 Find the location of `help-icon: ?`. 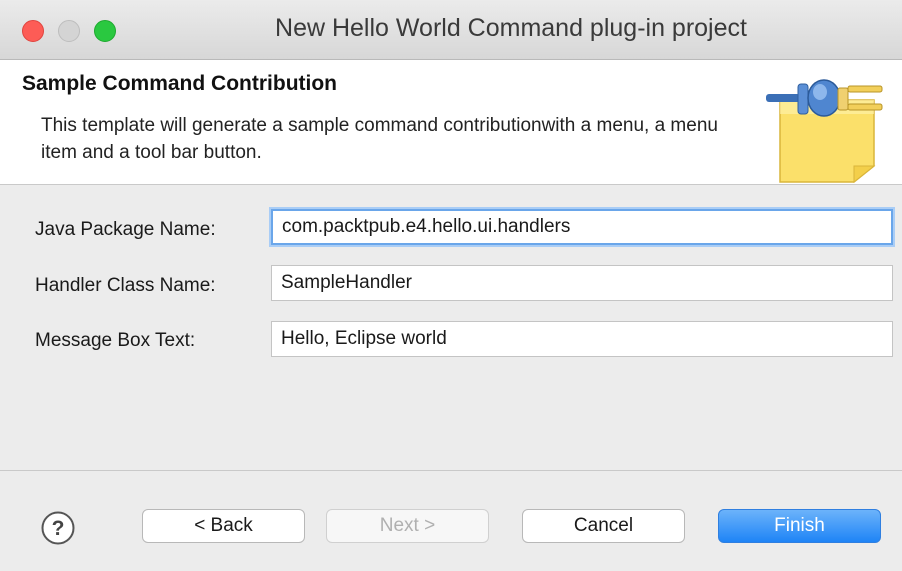

help-icon: ? is located at coordinates (58, 528).